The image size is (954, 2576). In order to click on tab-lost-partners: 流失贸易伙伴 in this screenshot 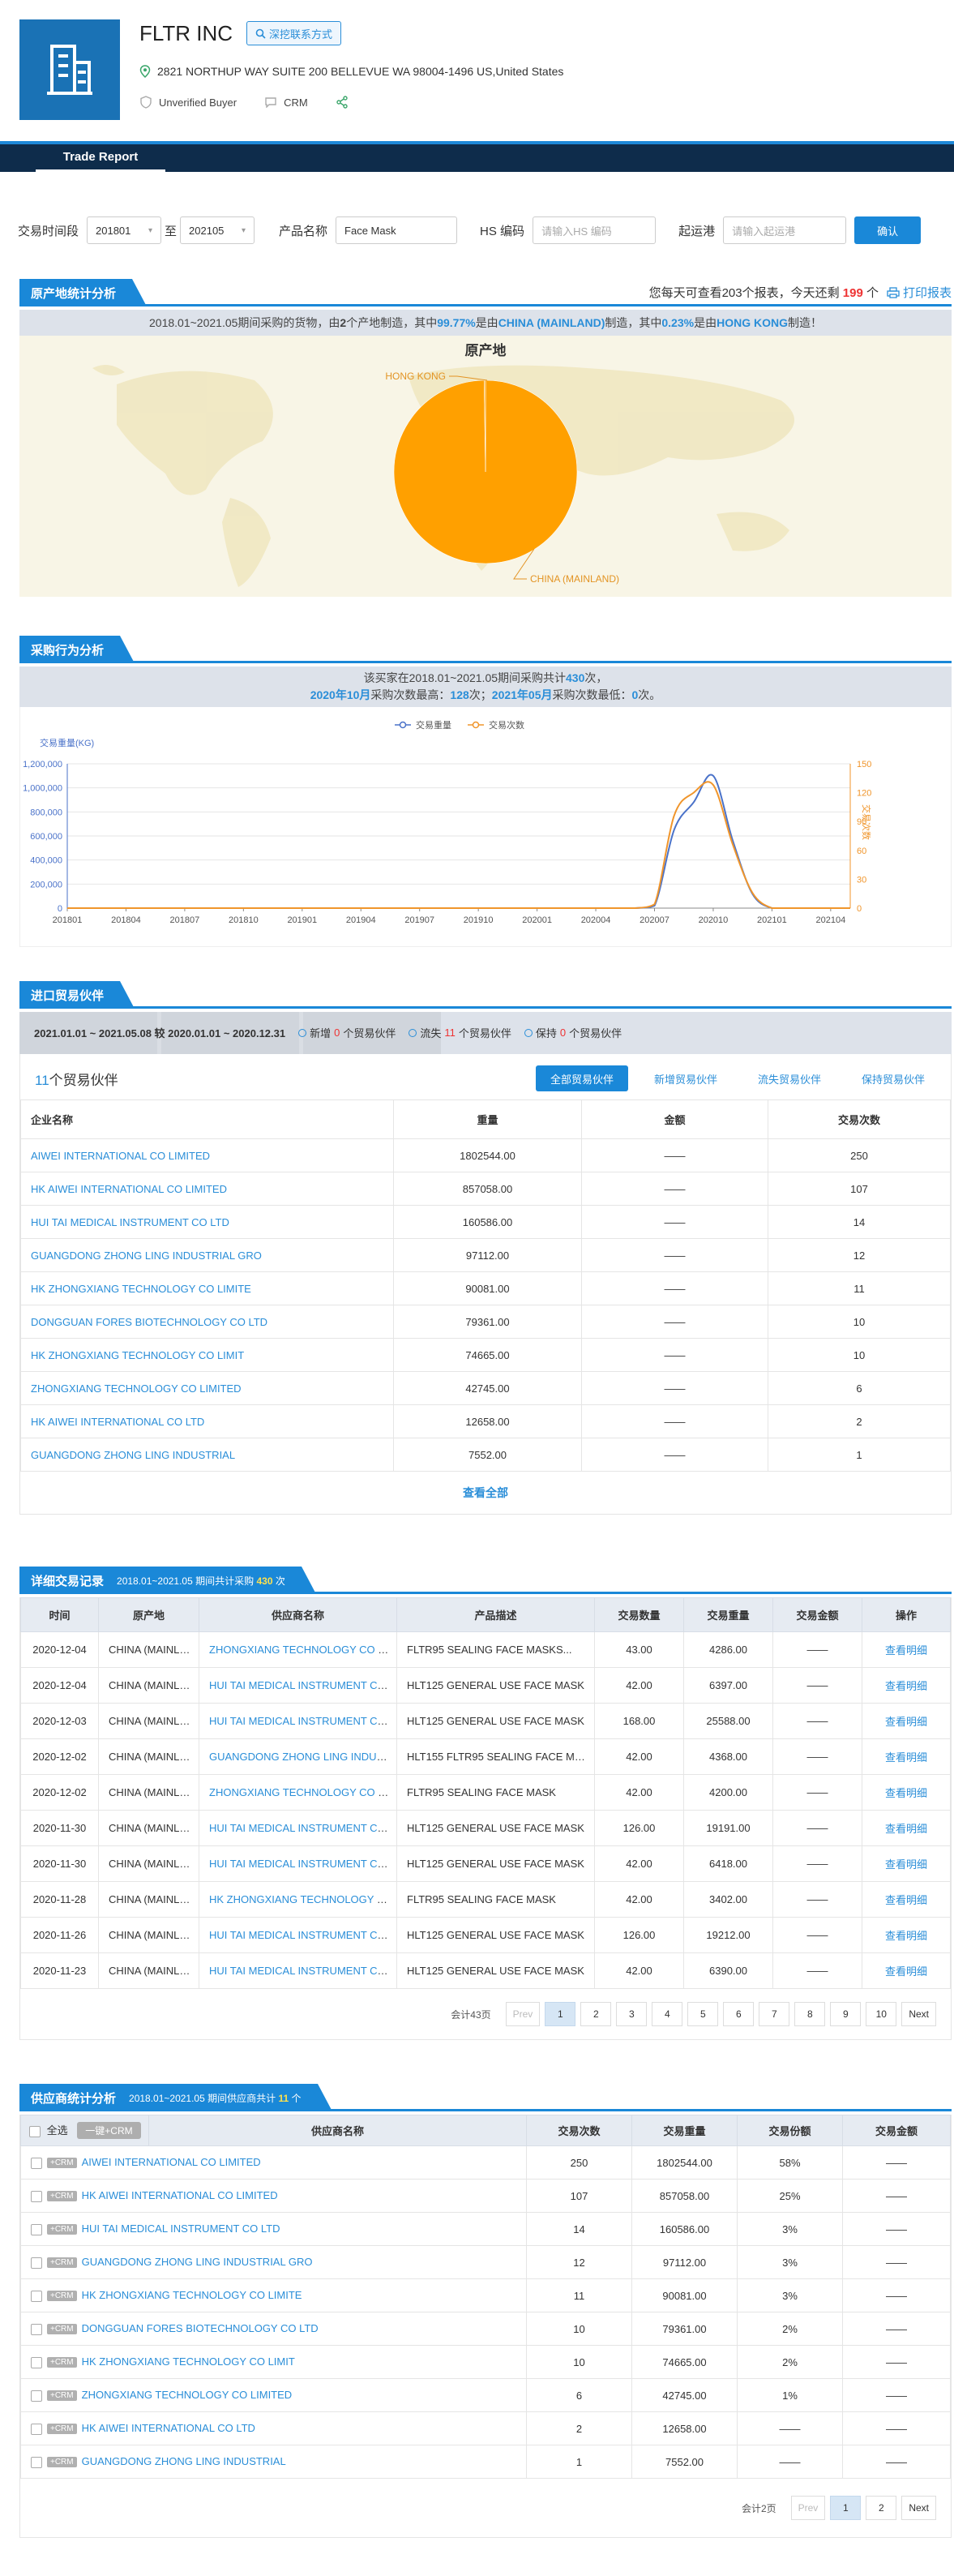, I will do `click(789, 1078)`.